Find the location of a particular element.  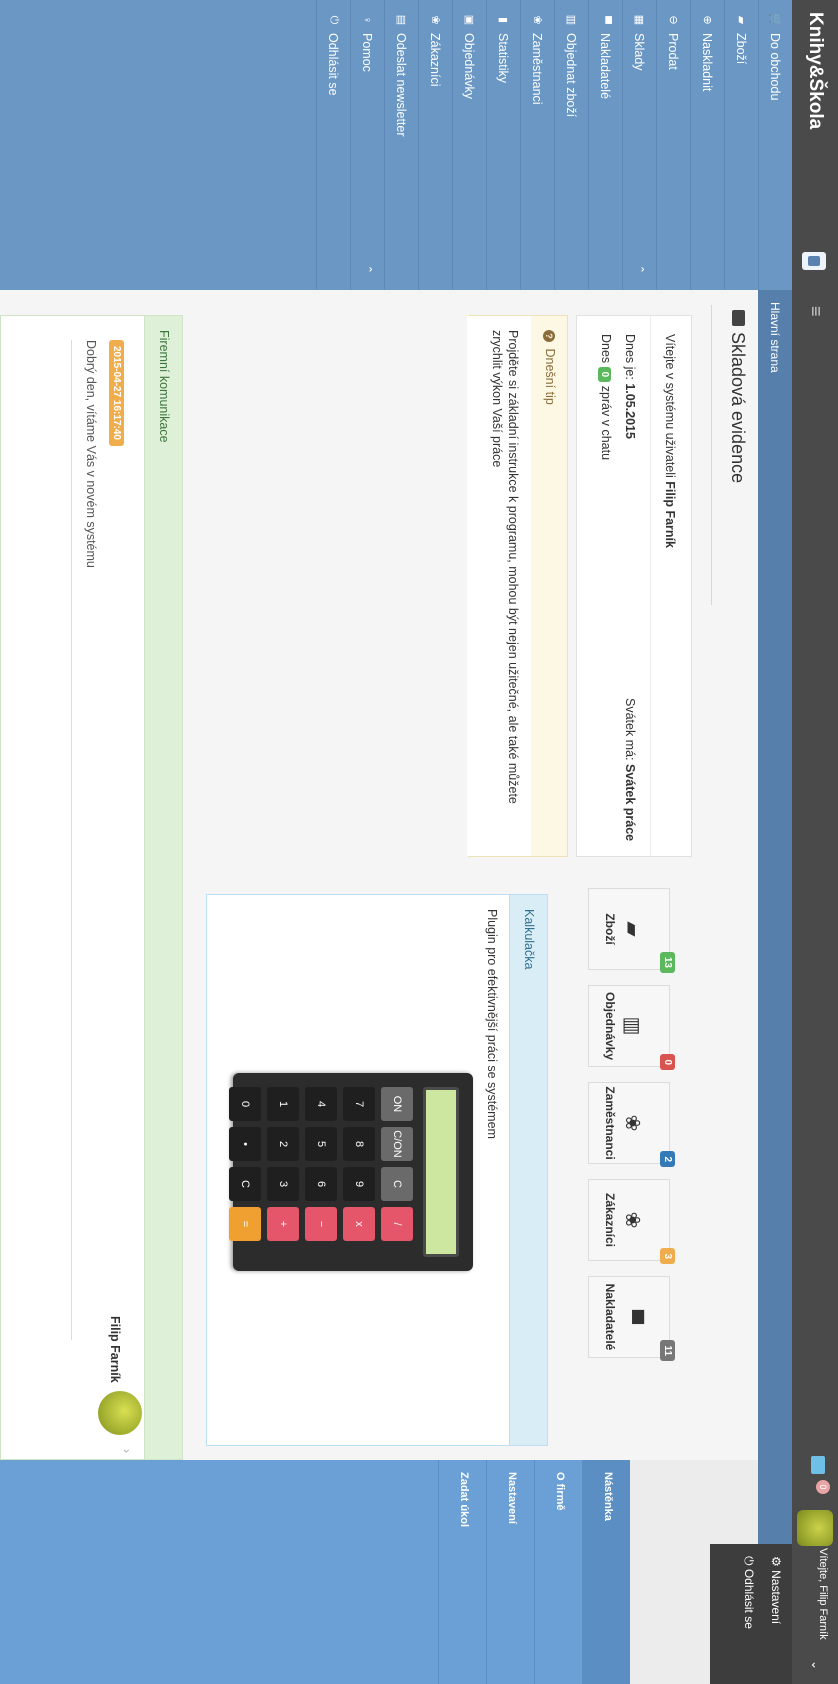

sidebar-item-label: Sklady is located at coordinates (639, 52).